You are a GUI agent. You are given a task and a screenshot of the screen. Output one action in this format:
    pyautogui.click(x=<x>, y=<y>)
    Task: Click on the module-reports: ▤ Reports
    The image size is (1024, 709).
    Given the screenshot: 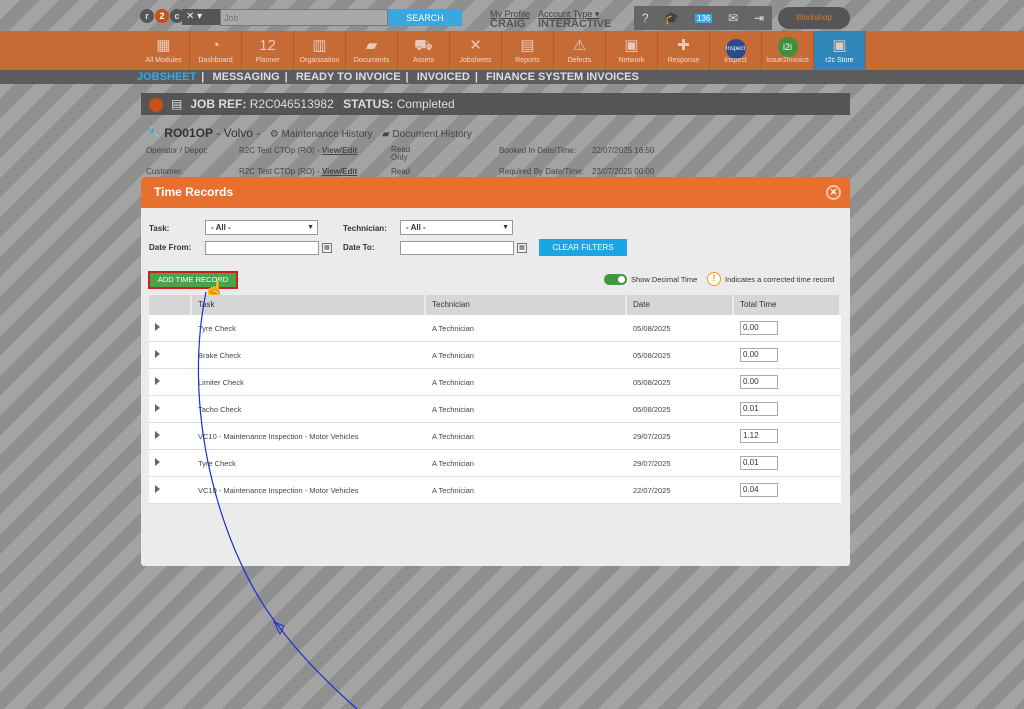 What is the action you would take?
    pyautogui.click(x=528, y=50)
    